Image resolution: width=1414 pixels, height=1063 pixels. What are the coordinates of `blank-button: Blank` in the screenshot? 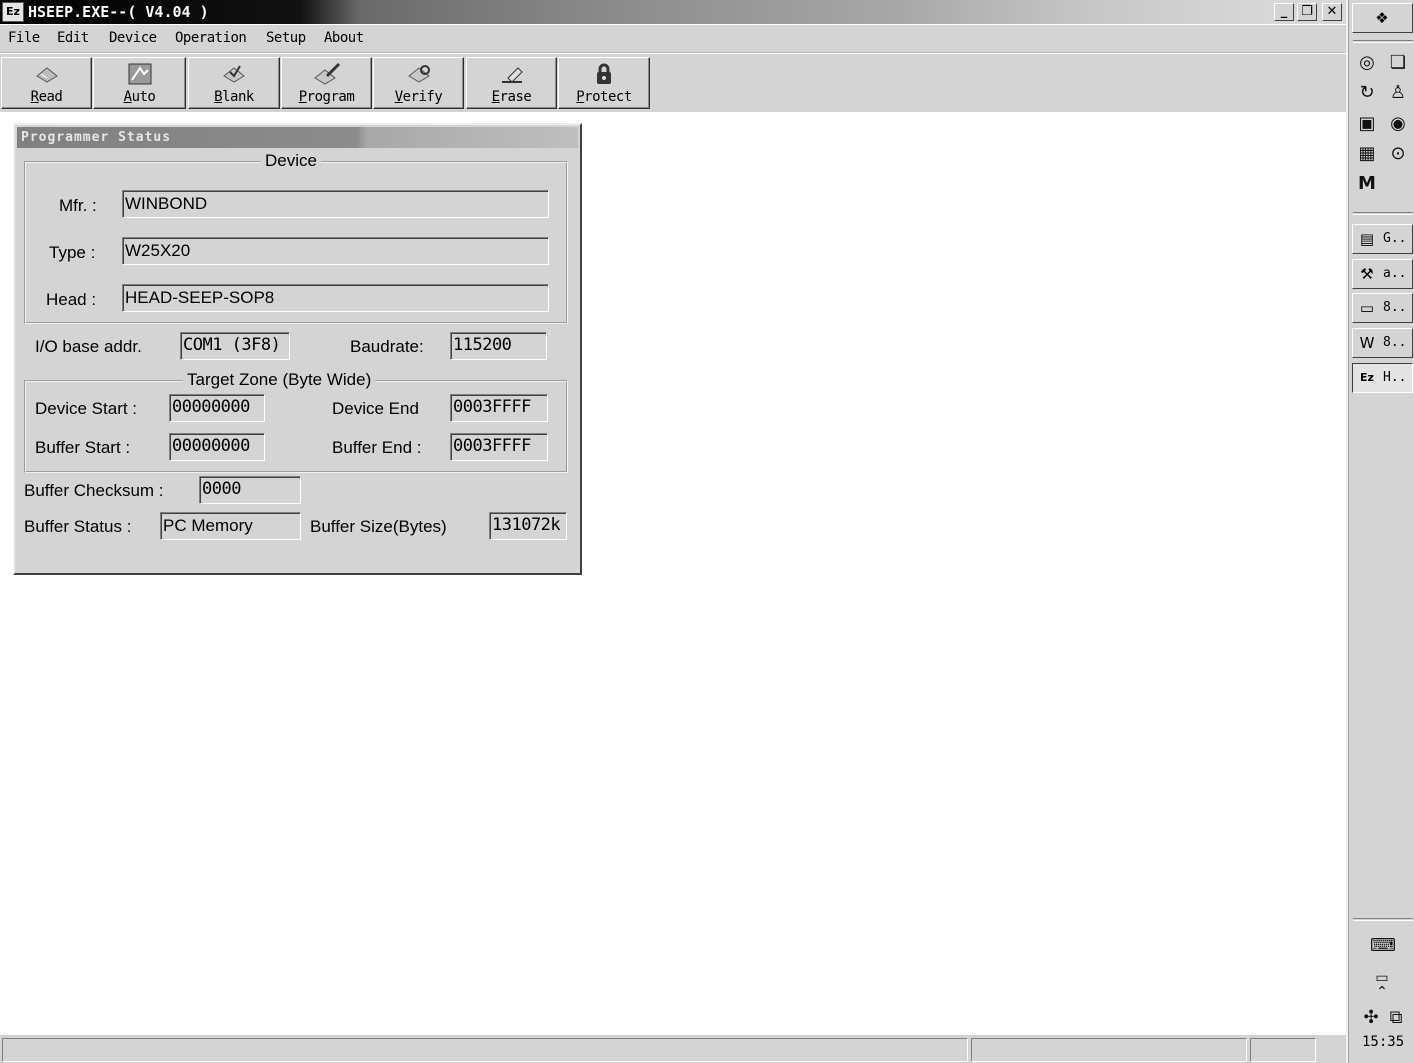 It's located at (234, 83).